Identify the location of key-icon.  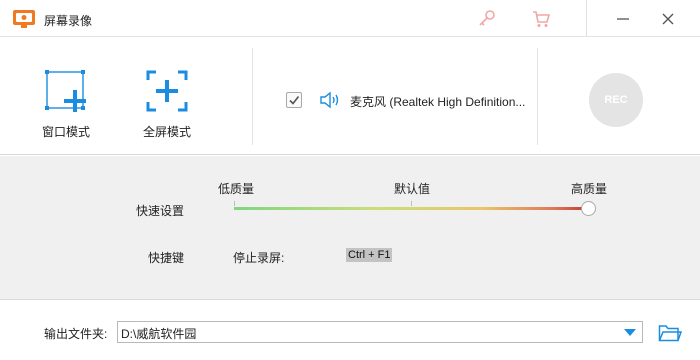
(487, 19).